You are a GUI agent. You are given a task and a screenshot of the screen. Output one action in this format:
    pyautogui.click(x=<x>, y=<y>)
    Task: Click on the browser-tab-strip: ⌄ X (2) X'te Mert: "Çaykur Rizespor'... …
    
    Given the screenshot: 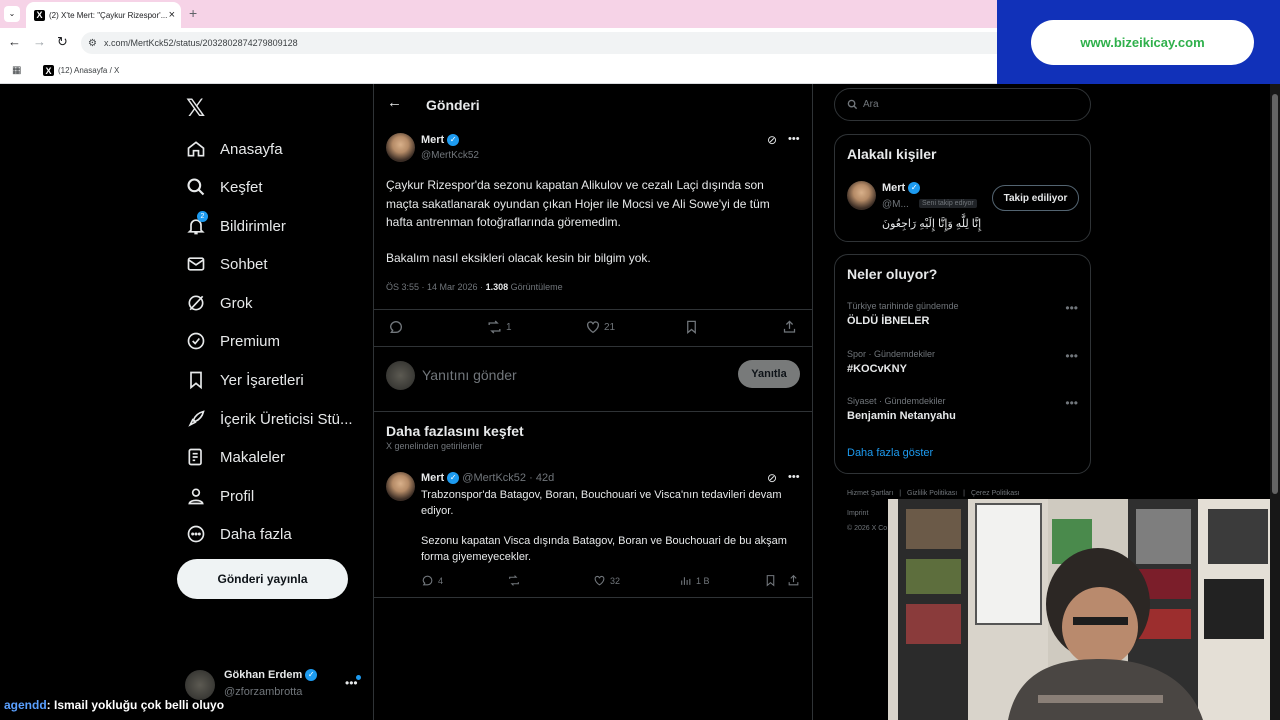 What is the action you would take?
    pyautogui.click(x=498, y=14)
    